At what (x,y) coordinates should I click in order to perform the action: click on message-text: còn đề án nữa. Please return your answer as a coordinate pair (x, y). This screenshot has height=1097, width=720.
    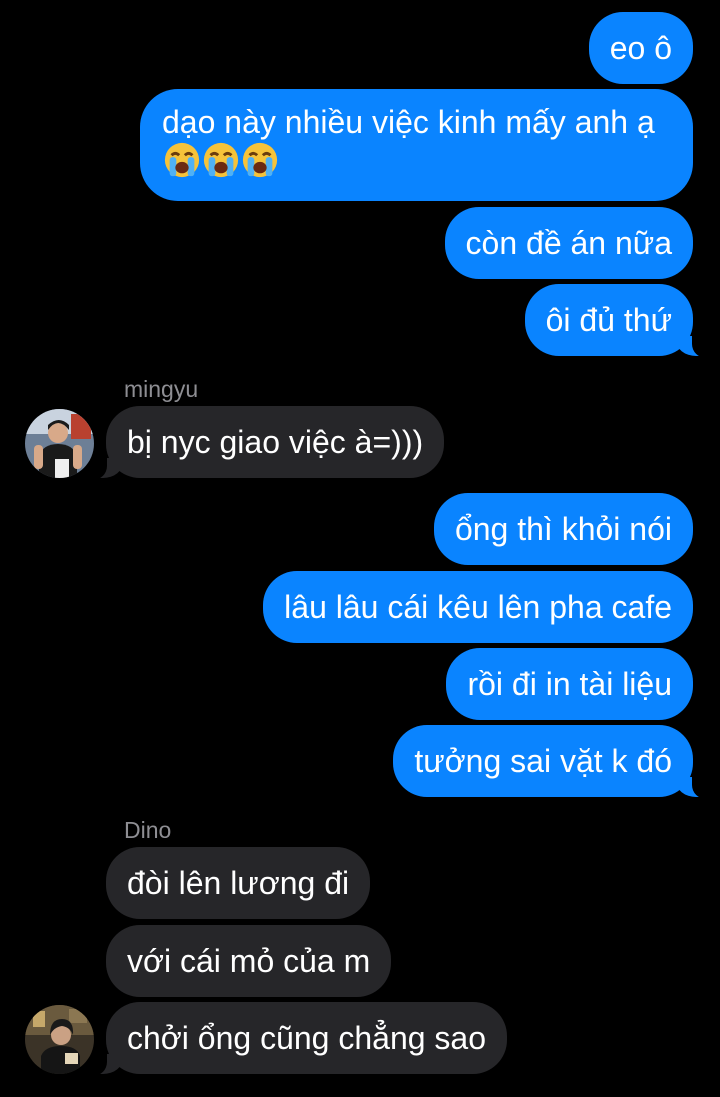
    Looking at the image, I should click on (568, 243).